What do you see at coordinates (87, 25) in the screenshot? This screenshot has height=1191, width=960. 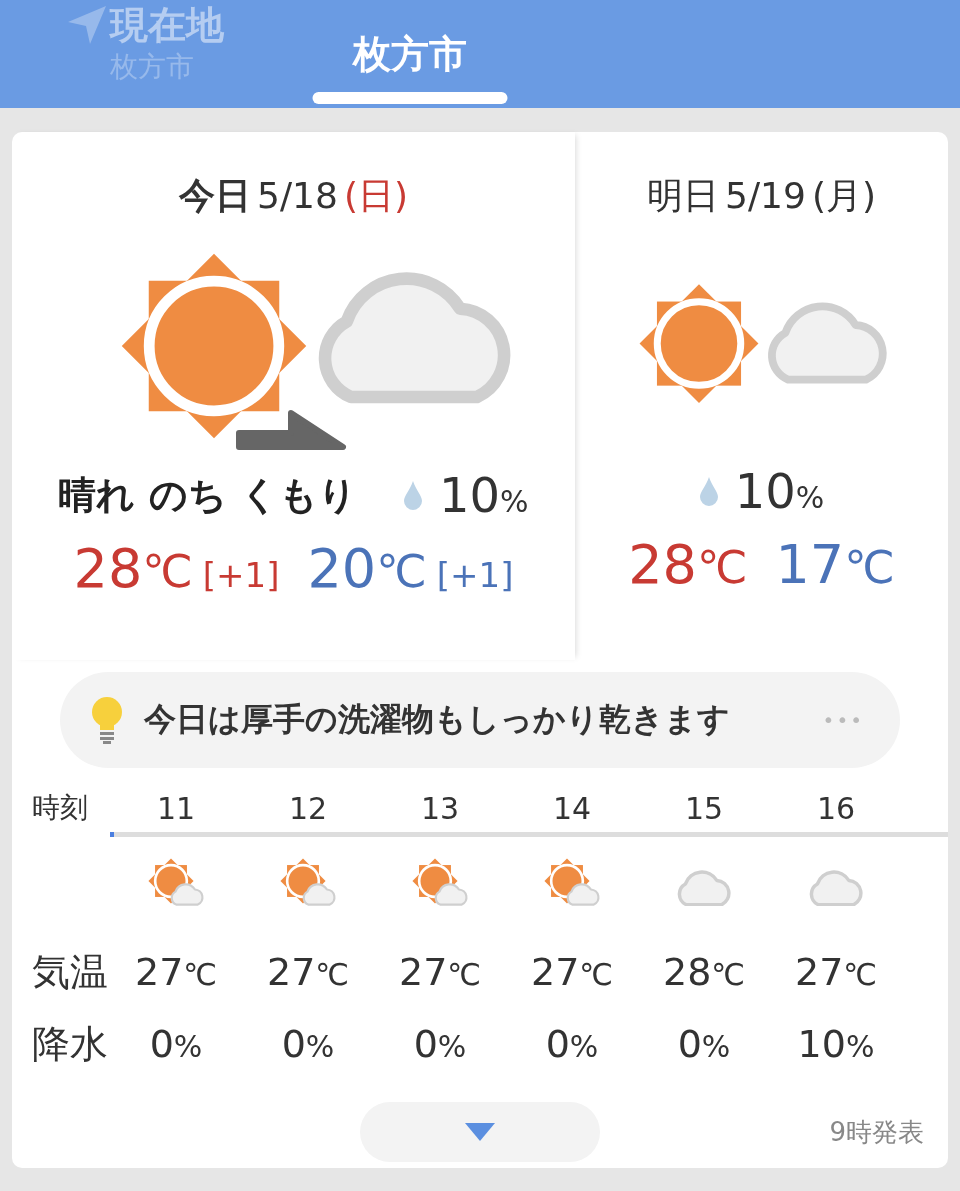 I see `location-arrow-icon` at bounding box center [87, 25].